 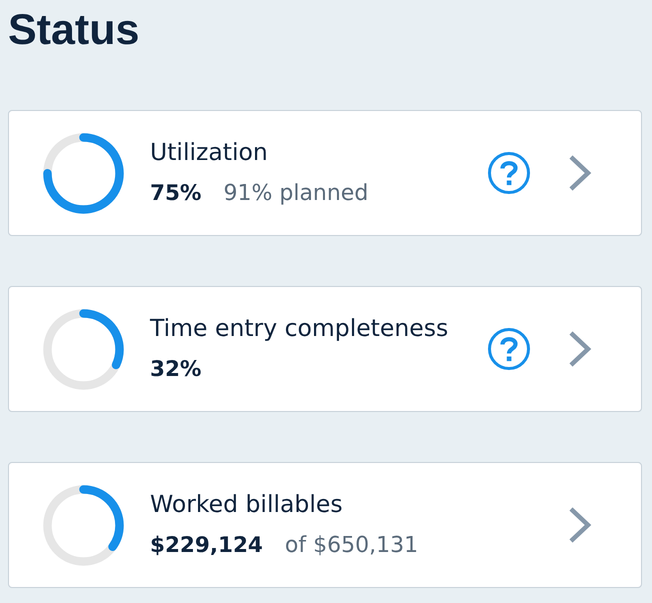 What do you see at coordinates (206, 546) in the screenshot?
I see `metric-value: $229,124` at bounding box center [206, 546].